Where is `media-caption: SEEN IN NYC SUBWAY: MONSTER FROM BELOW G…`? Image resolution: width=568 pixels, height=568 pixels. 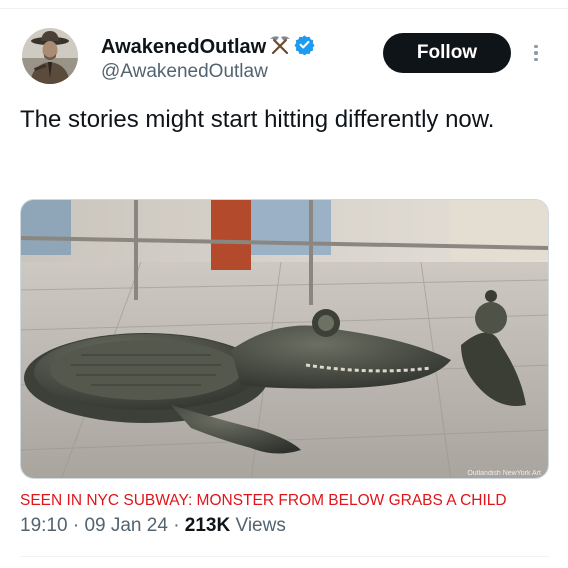 media-caption: SEEN IN NYC SUBWAY: MONSTER FROM BELOW G… is located at coordinates (263, 500).